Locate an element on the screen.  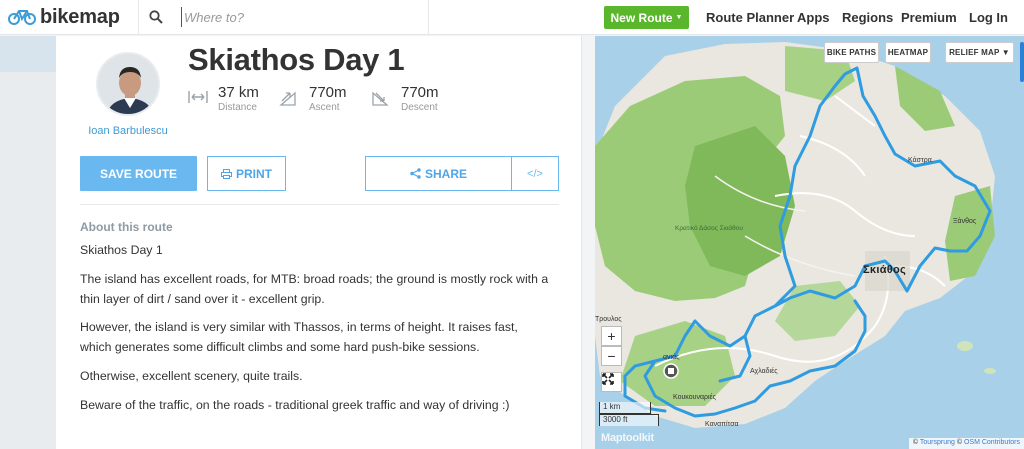
background-map-strip is located at coordinates (28, 54).